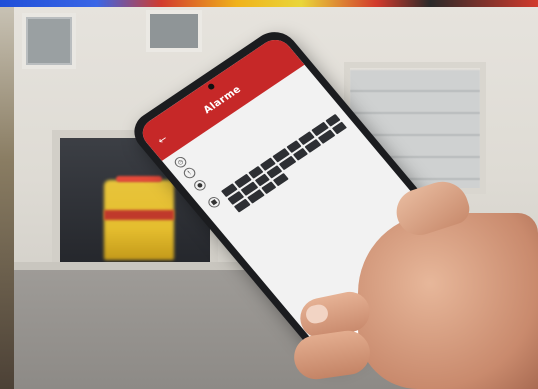 The width and height of the screenshot is (538, 389). I want to click on alert-icon: !, so click(189, 173).